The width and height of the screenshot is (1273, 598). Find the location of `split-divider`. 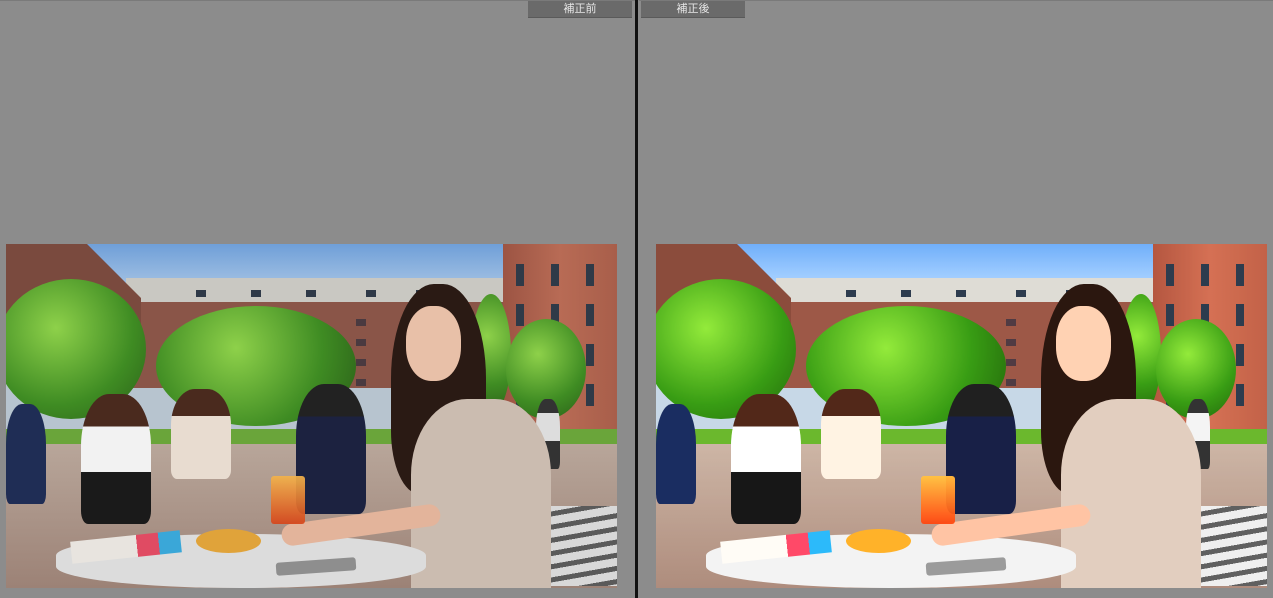

split-divider is located at coordinates (636, 299).